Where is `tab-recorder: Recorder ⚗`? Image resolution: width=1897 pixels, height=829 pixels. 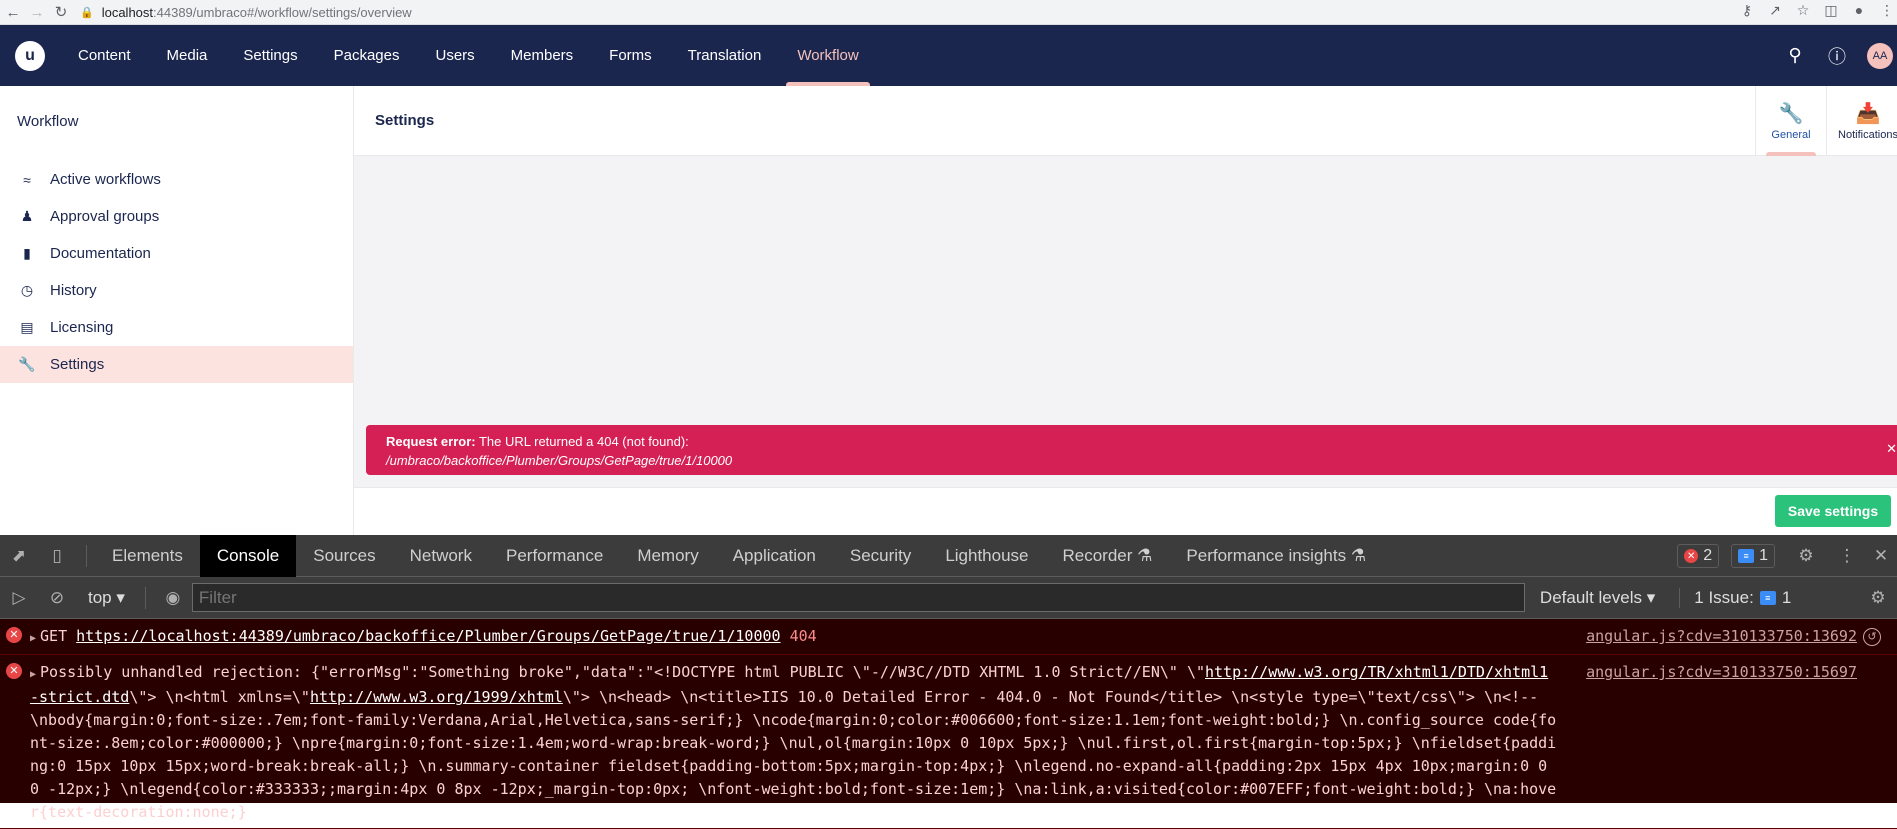 tab-recorder: Recorder ⚗ is located at coordinates (1108, 556).